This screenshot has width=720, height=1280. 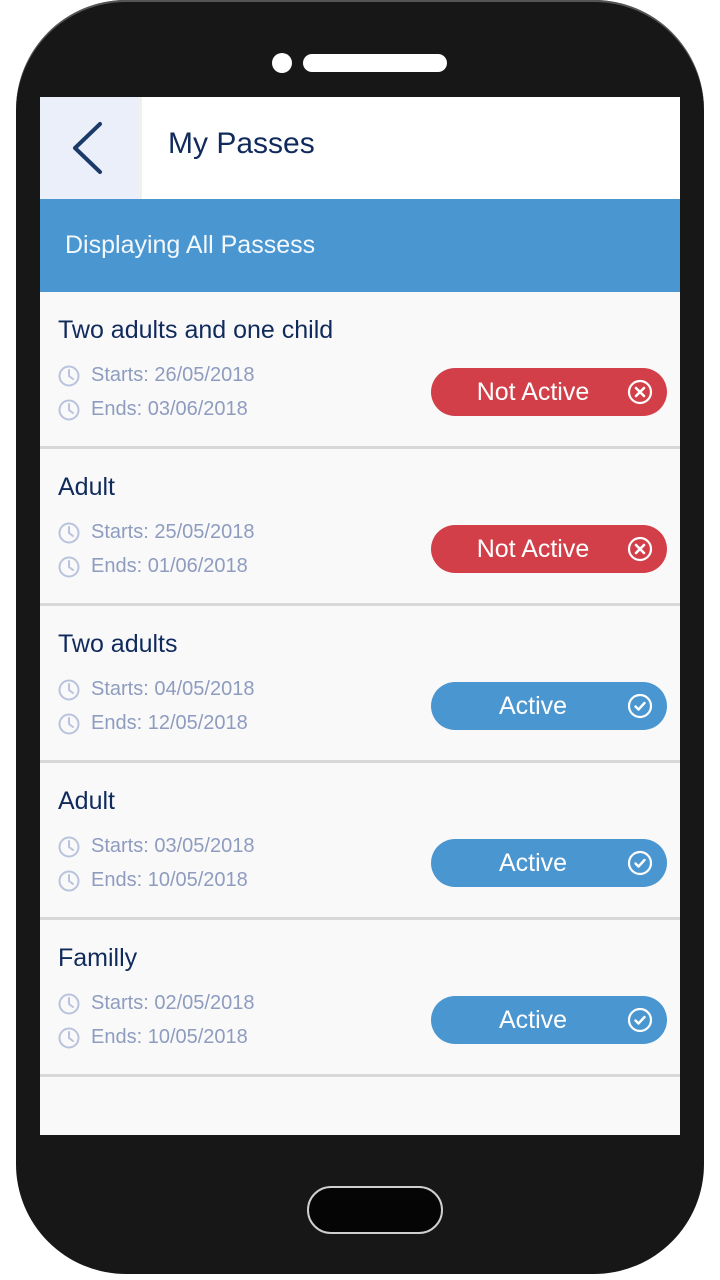 What do you see at coordinates (360, 245) in the screenshot?
I see `filter-banner: Displaying All Passess` at bounding box center [360, 245].